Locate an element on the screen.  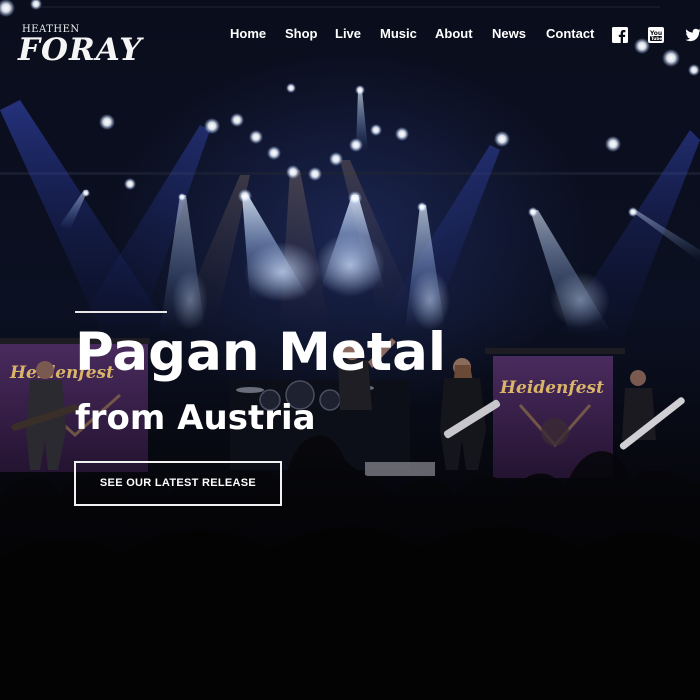
nav-item-music: Music is located at coordinates (398, 33).